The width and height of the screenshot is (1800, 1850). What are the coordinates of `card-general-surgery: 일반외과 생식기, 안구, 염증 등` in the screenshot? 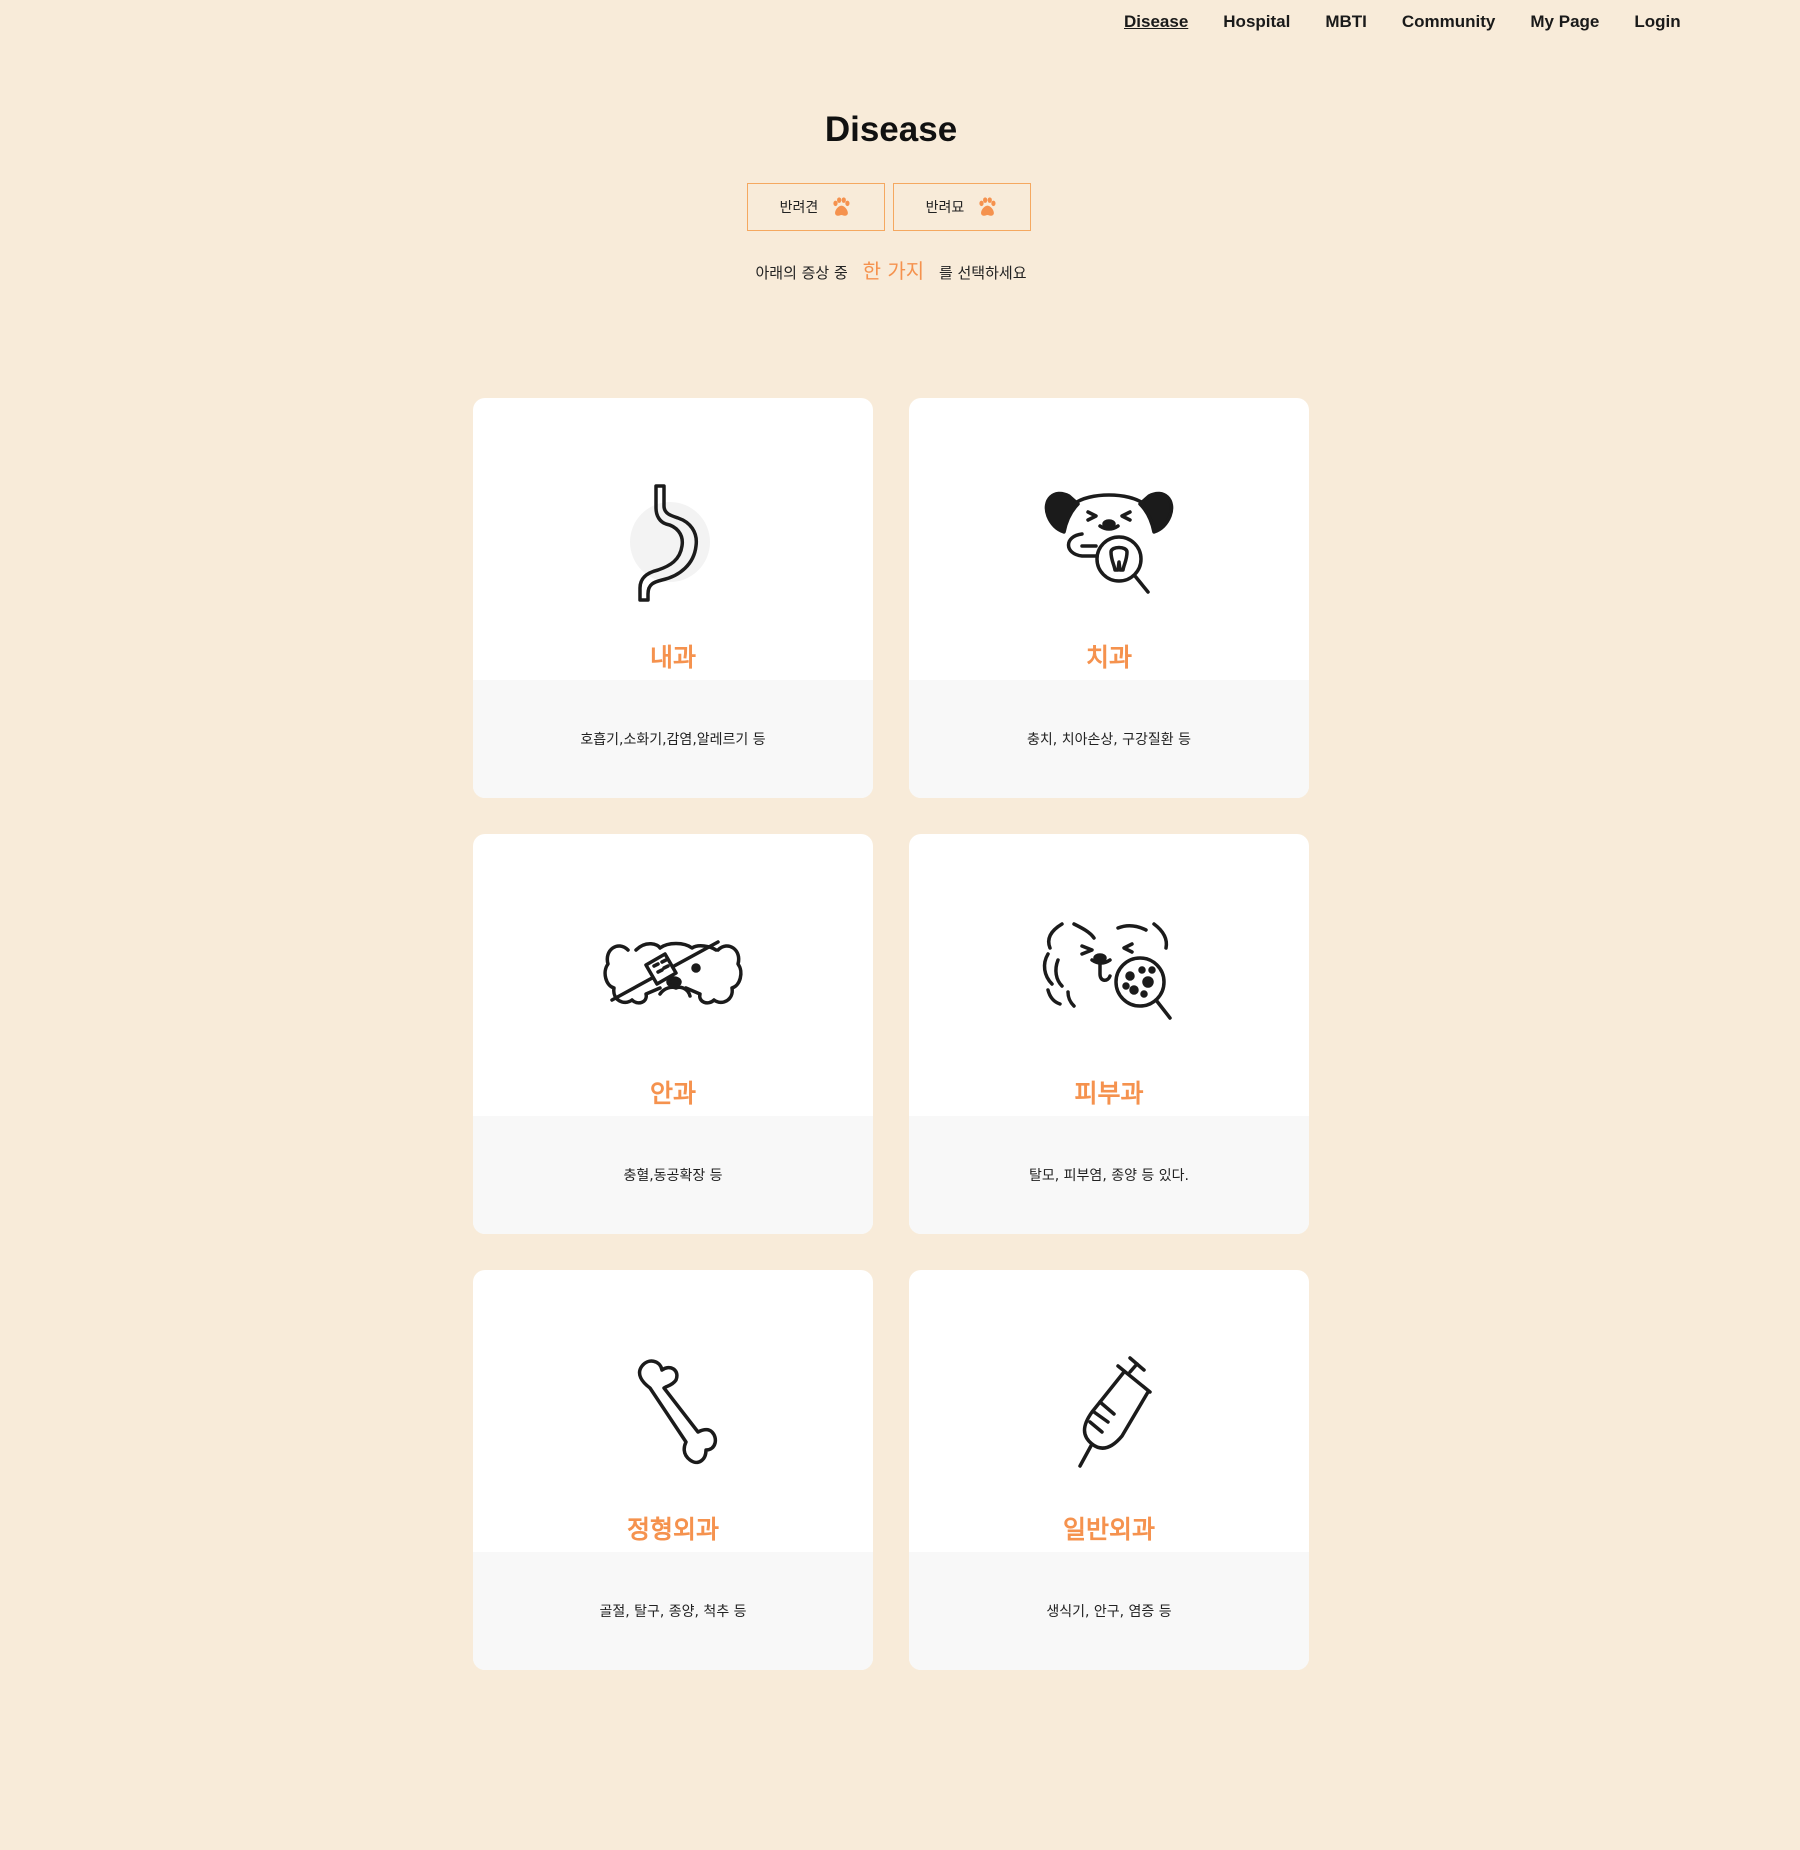 It's located at (1109, 1470).